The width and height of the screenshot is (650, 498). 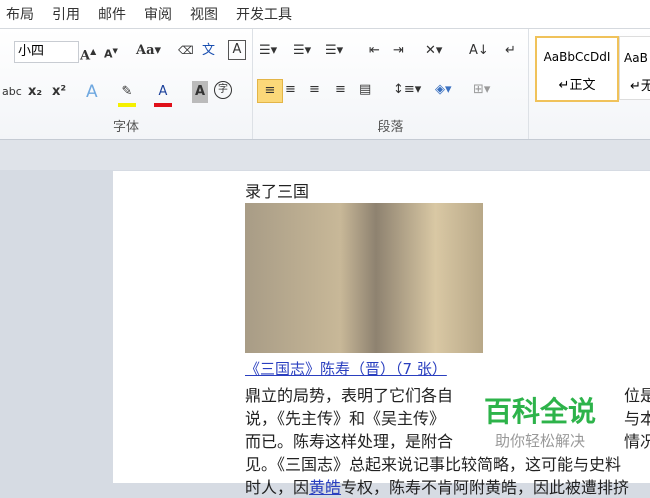 I want to click on ruler-area, so click(x=325, y=155).